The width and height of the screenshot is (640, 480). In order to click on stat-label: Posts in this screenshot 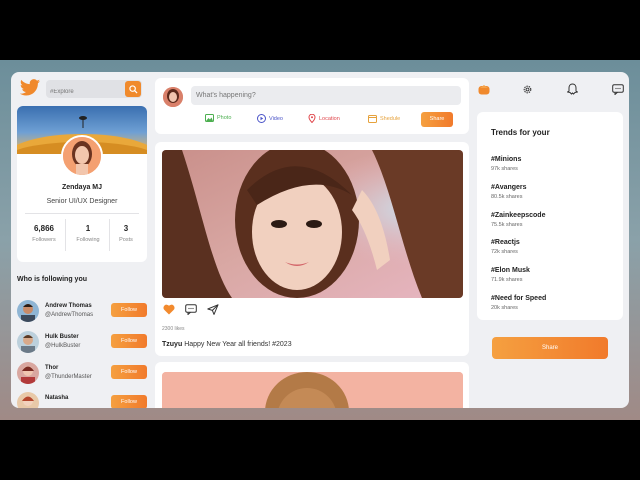, I will do `click(126, 240)`.